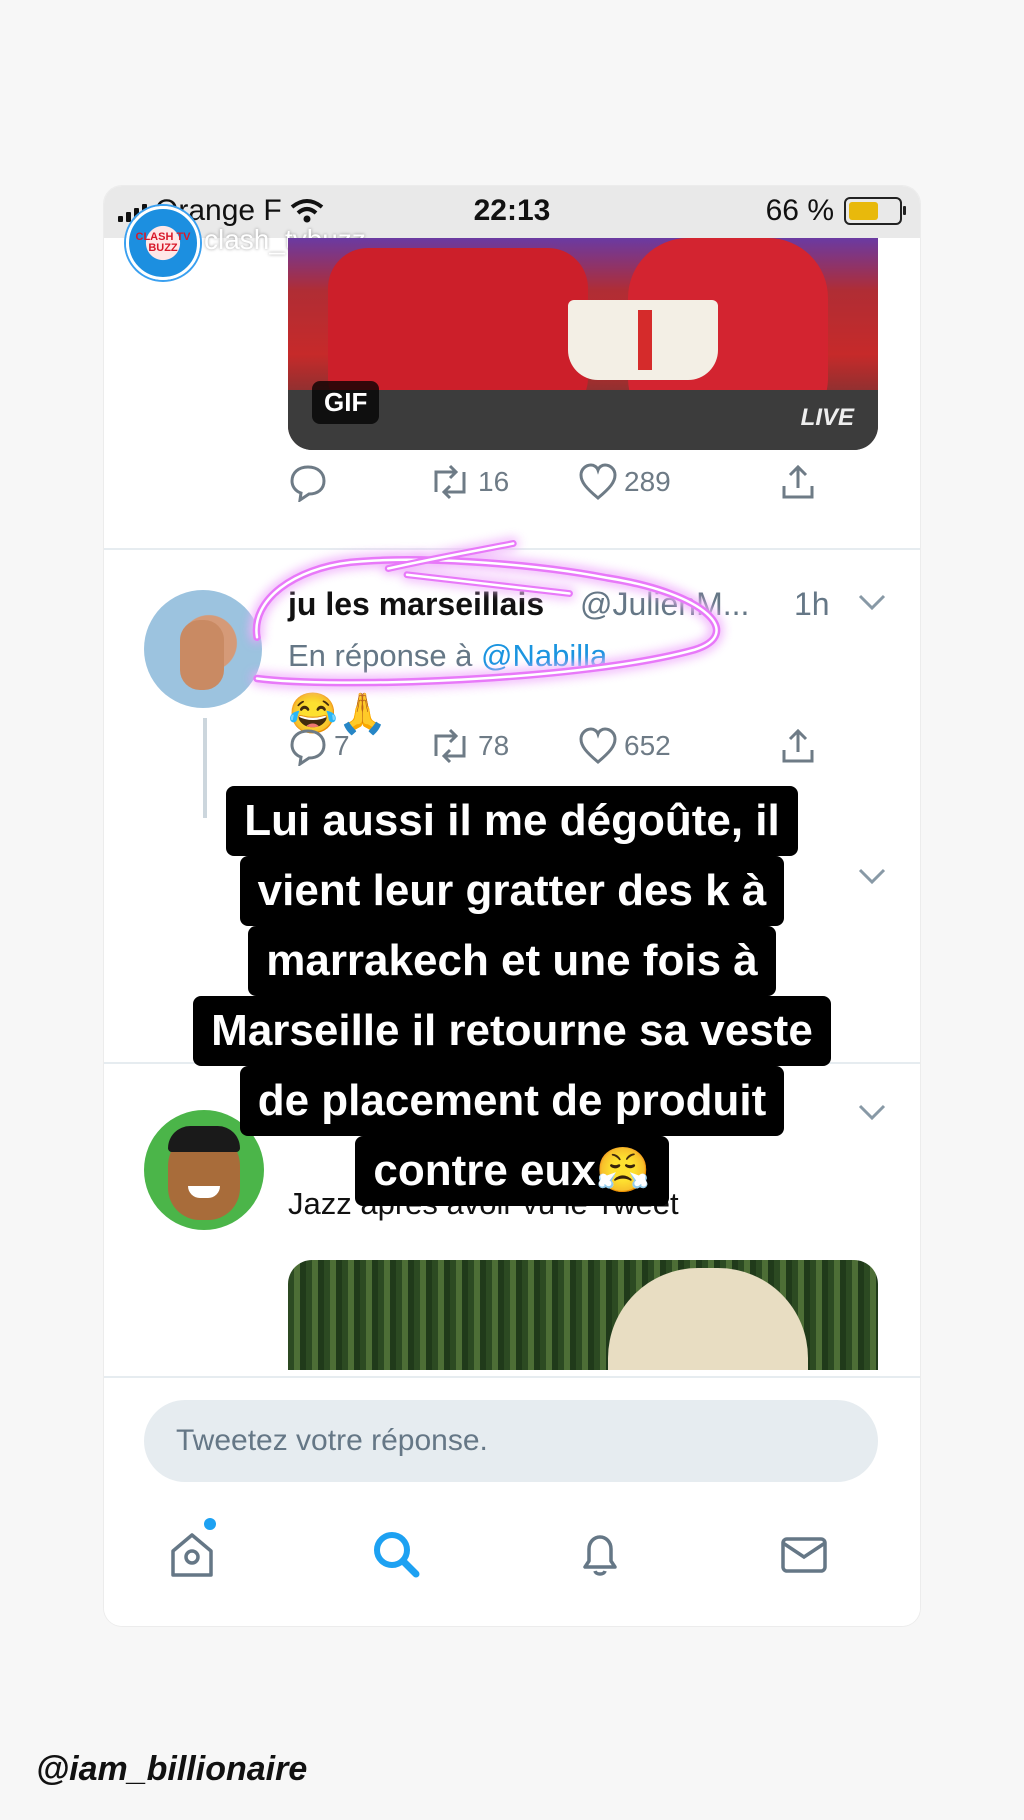  What do you see at coordinates (643, 340) in the screenshot?
I see `popcorn-bucket` at bounding box center [643, 340].